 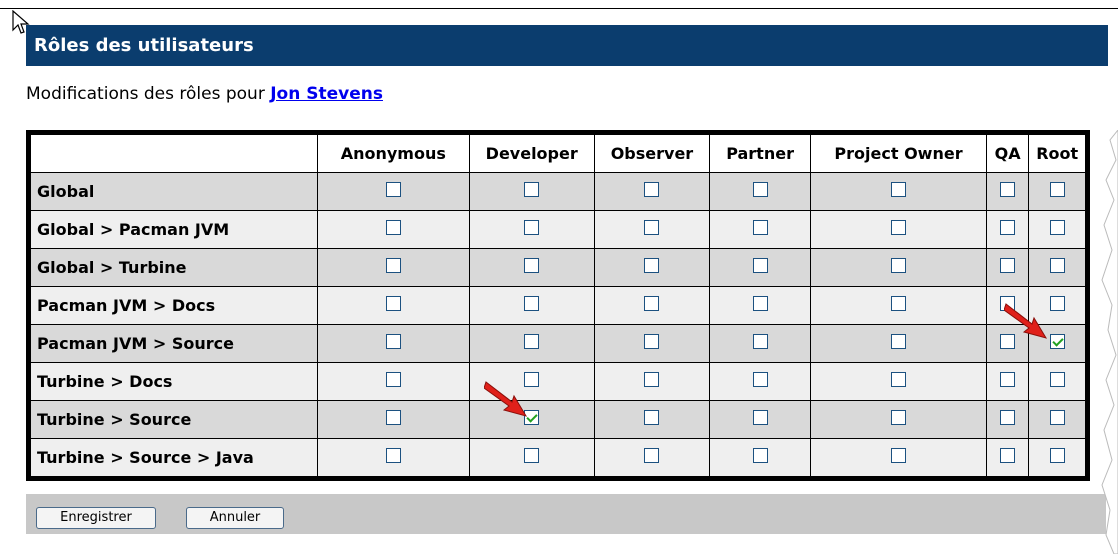 I want to click on row-label: Turbine > Source, so click(x=174, y=419).